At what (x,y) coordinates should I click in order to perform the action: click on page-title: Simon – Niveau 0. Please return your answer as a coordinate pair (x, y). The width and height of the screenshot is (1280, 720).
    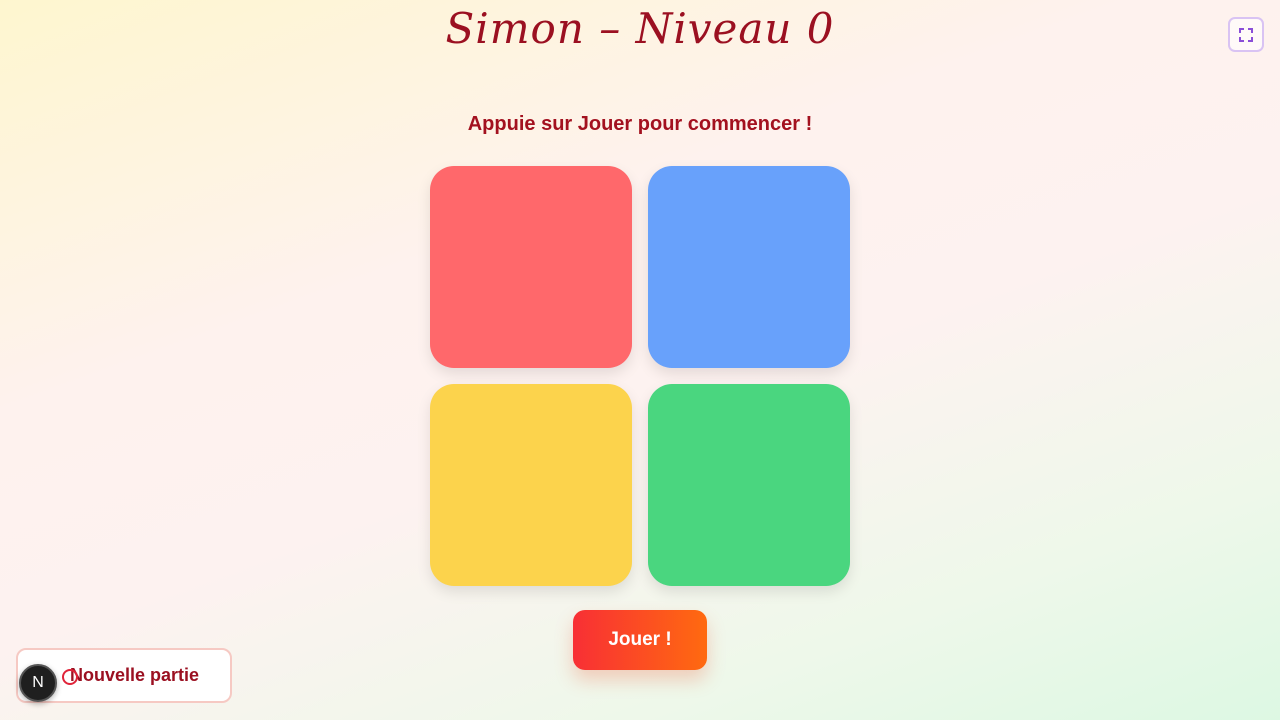
    Looking at the image, I should click on (640, 28).